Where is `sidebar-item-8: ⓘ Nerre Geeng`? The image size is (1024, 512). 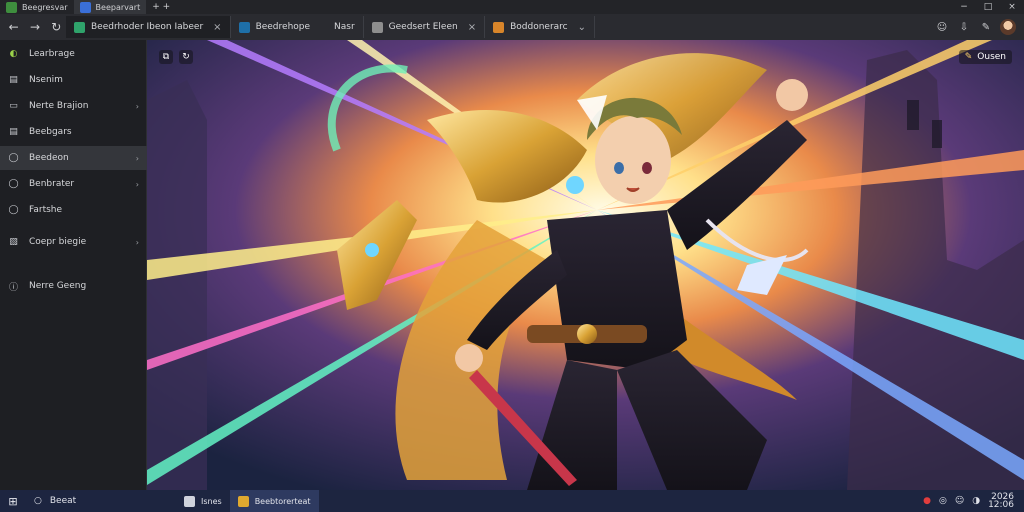
sidebar-item-8: ⓘ Nerre Geeng is located at coordinates (73, 286).